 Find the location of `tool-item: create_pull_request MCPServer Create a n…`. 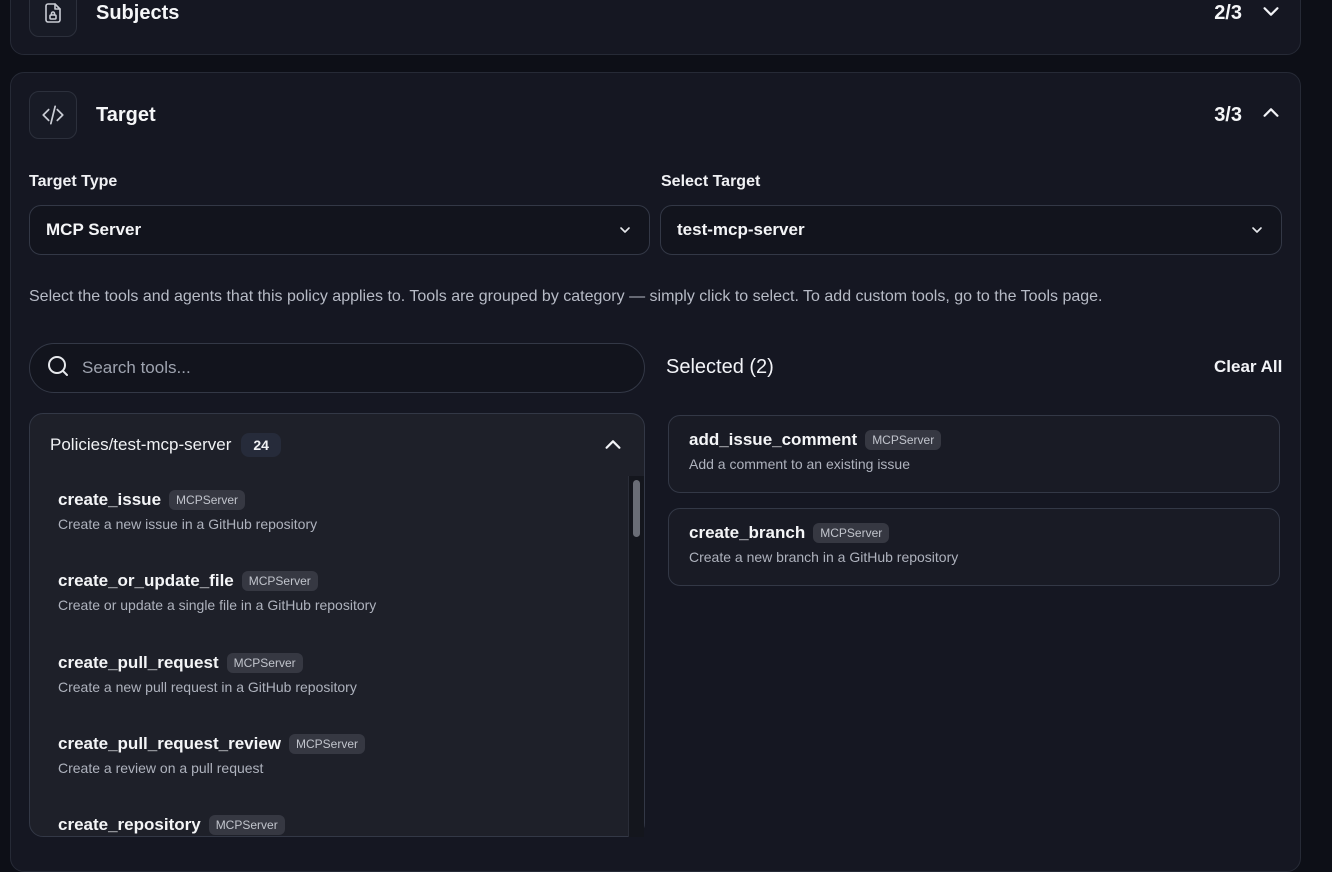

tool-item: create_pull_request MCPServer Create a n… is located at coordinates (207, 674).